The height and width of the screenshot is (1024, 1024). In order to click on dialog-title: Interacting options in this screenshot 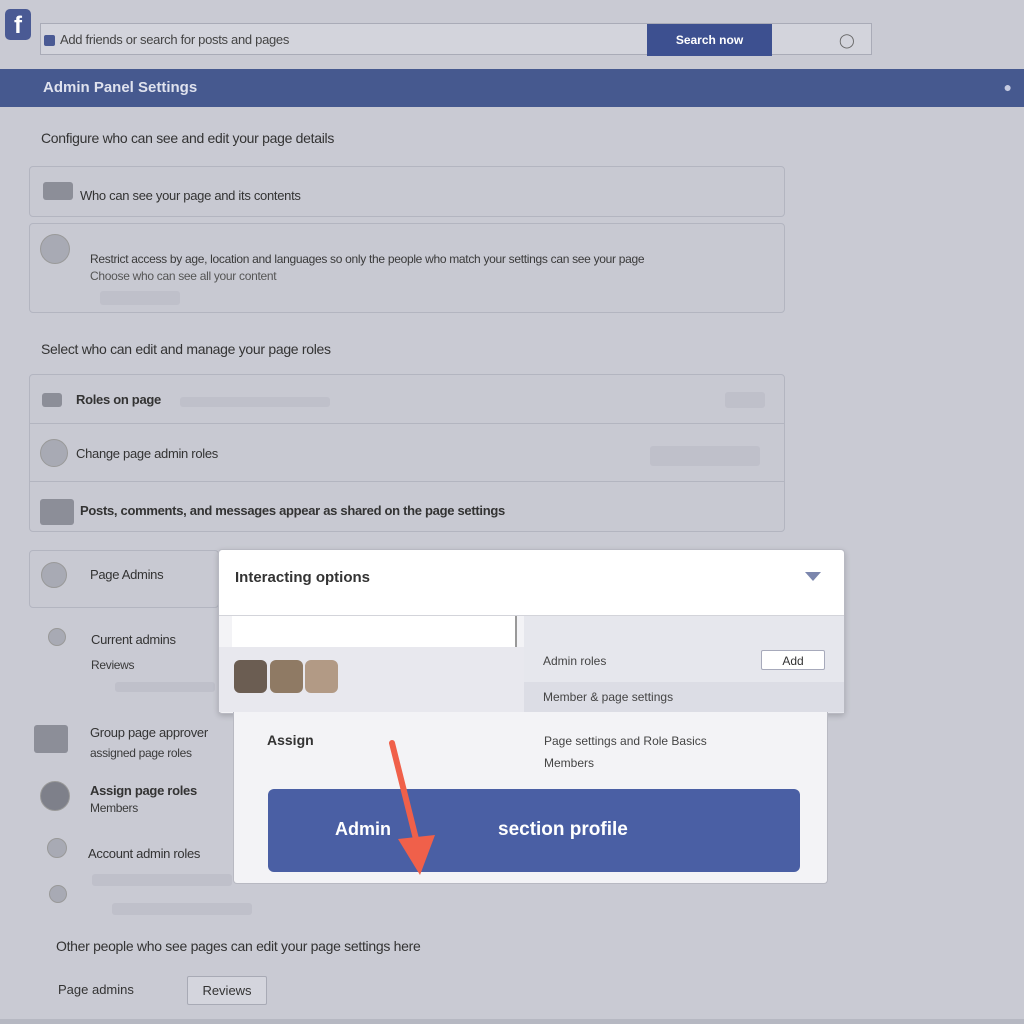, I will do `click(302, 577)`.